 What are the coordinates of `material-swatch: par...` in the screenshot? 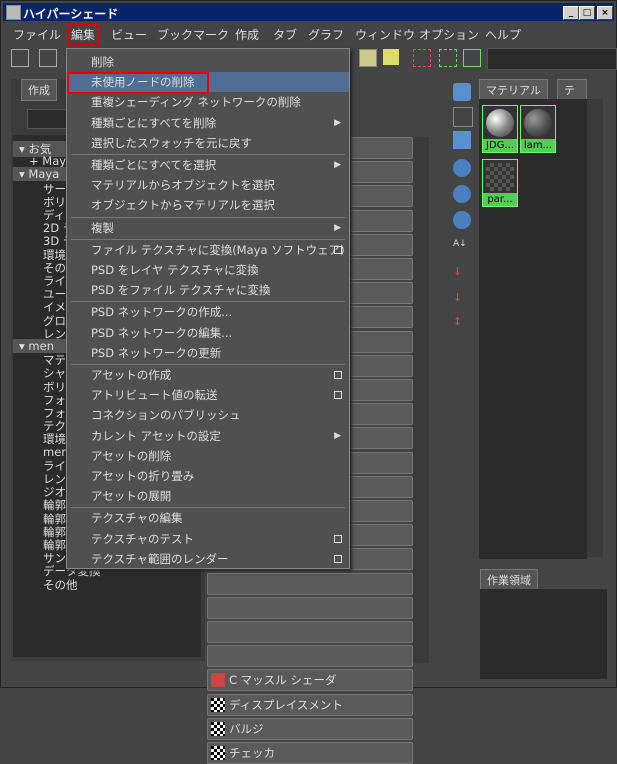 It's located at (500, 183).